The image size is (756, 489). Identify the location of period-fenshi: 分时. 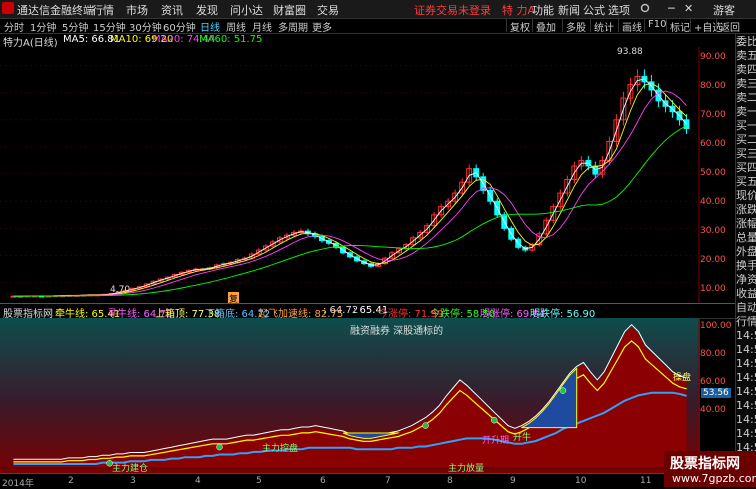
(14, 26).